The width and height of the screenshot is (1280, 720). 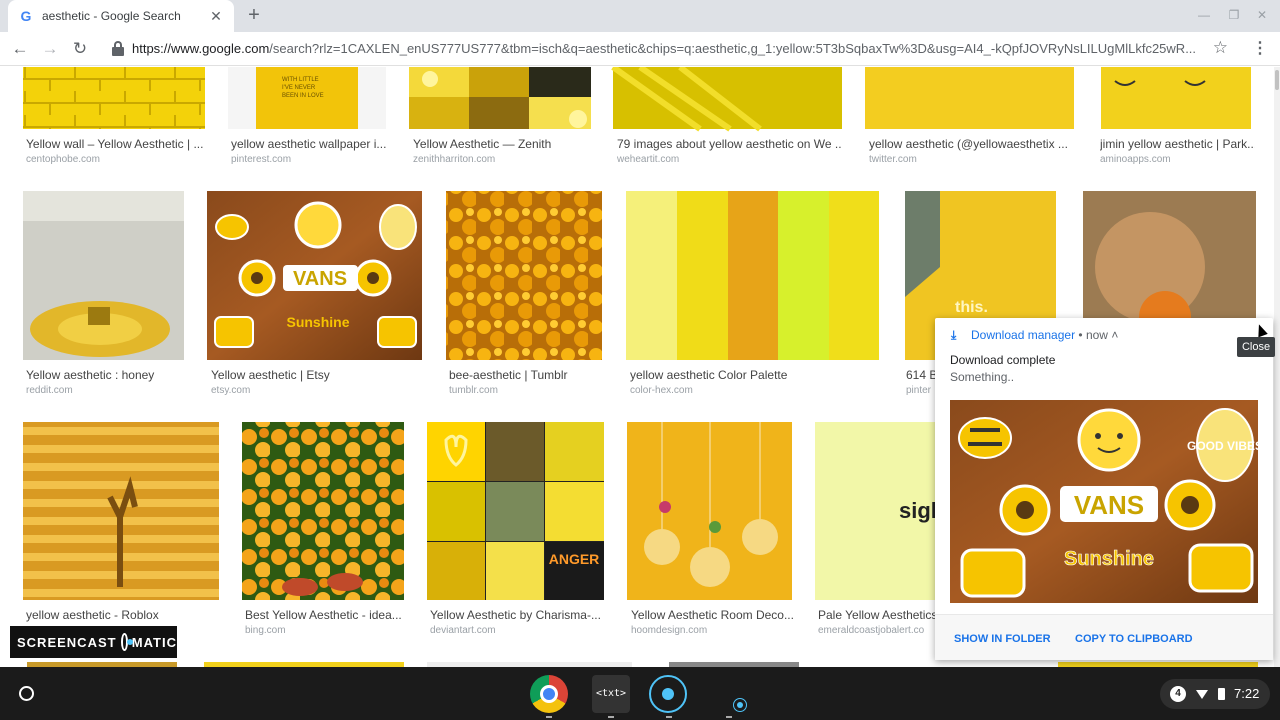 What do you see at coordinates (1277, 80) in the screenshot?
I see `scrollbar-thumb` at bounding box center [1277, 80].